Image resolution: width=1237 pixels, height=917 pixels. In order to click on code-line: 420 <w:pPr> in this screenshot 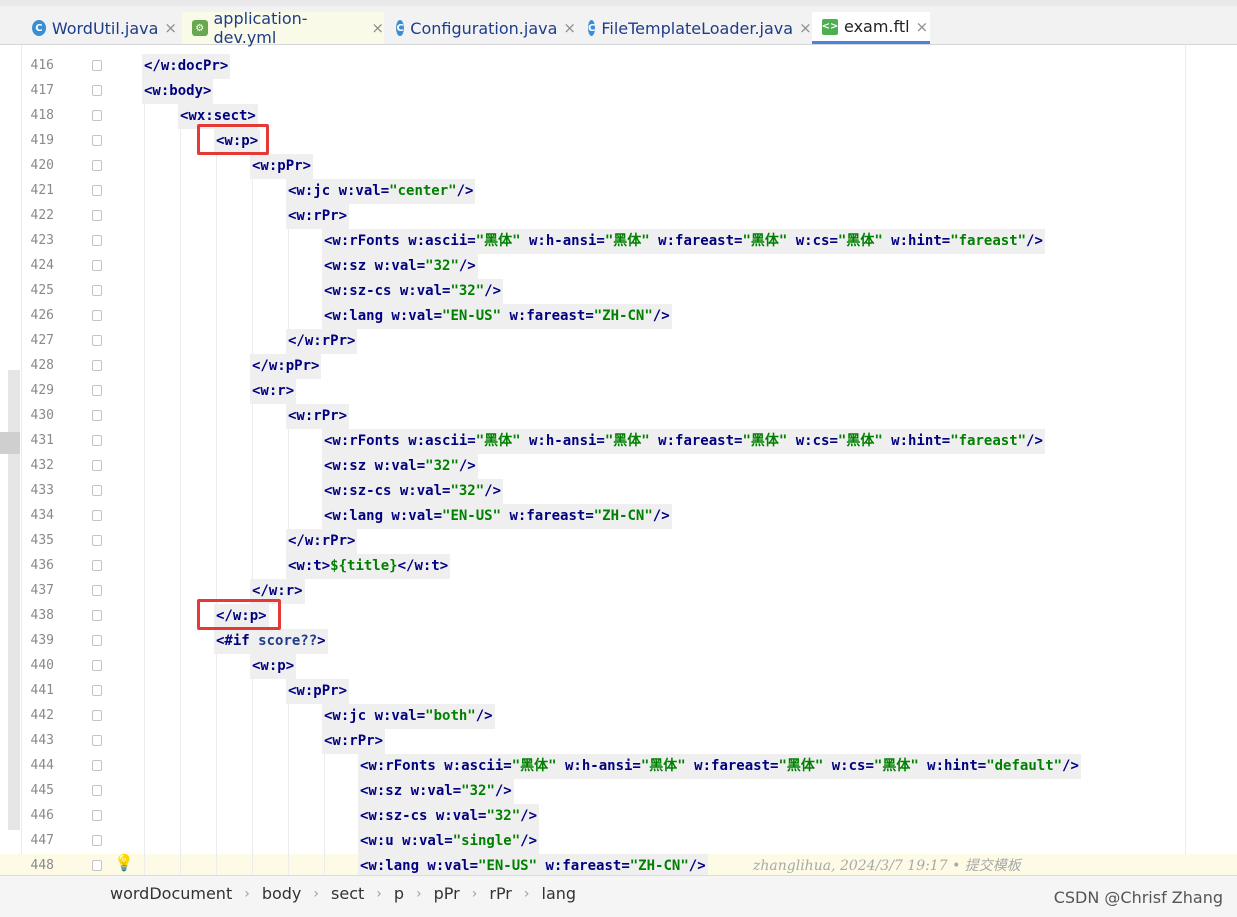, I will do `click(618, 166)`.